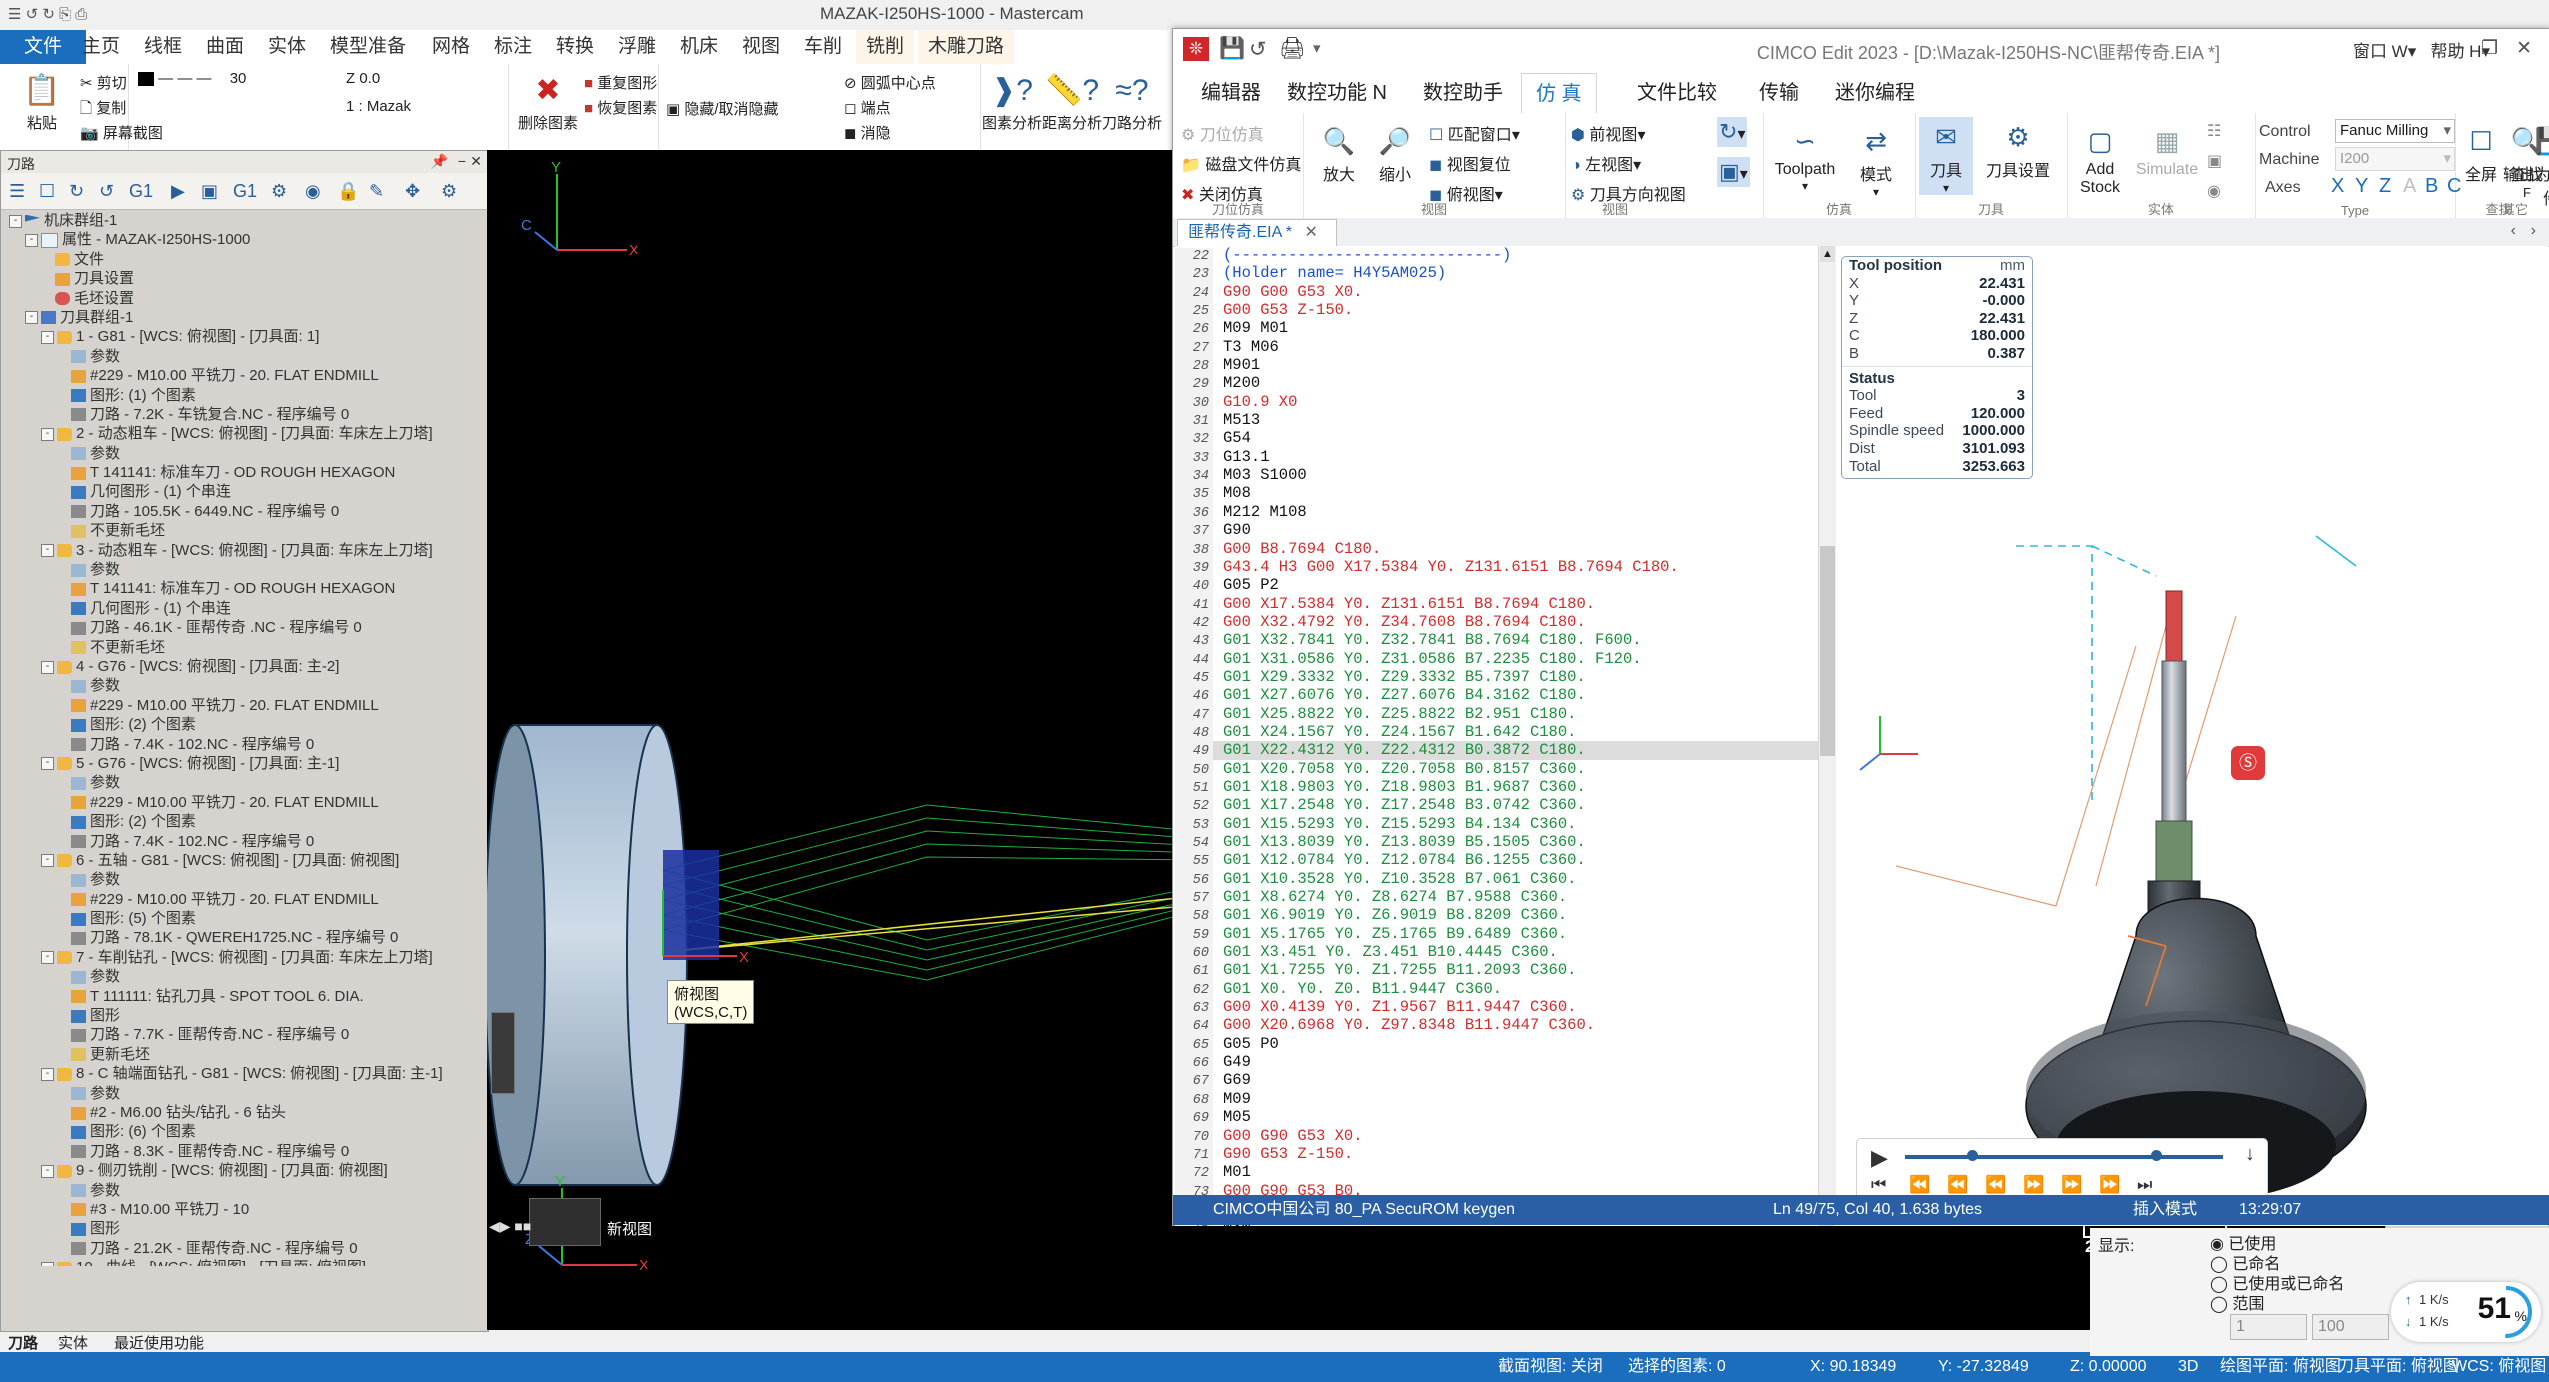 The width and height of the screenshot is (2549, 1382). Describe the element at coordinates (2489, 48) in the screenshot. I see `restore-button: ❐` at that location.